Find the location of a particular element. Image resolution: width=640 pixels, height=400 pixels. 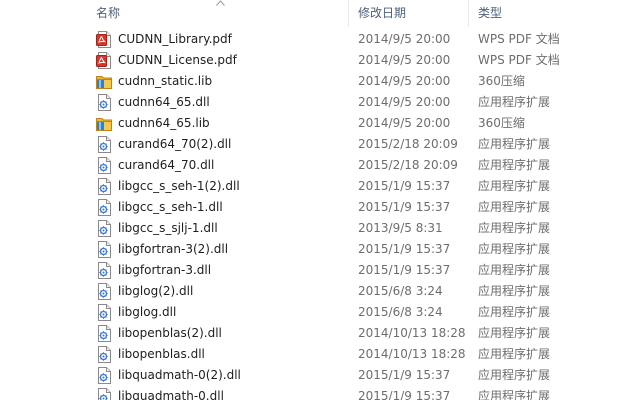

file-row: libopenblas(2).dll 2014/10/13 18:28 应用程序扩展 is located at coordinates (363, 333).